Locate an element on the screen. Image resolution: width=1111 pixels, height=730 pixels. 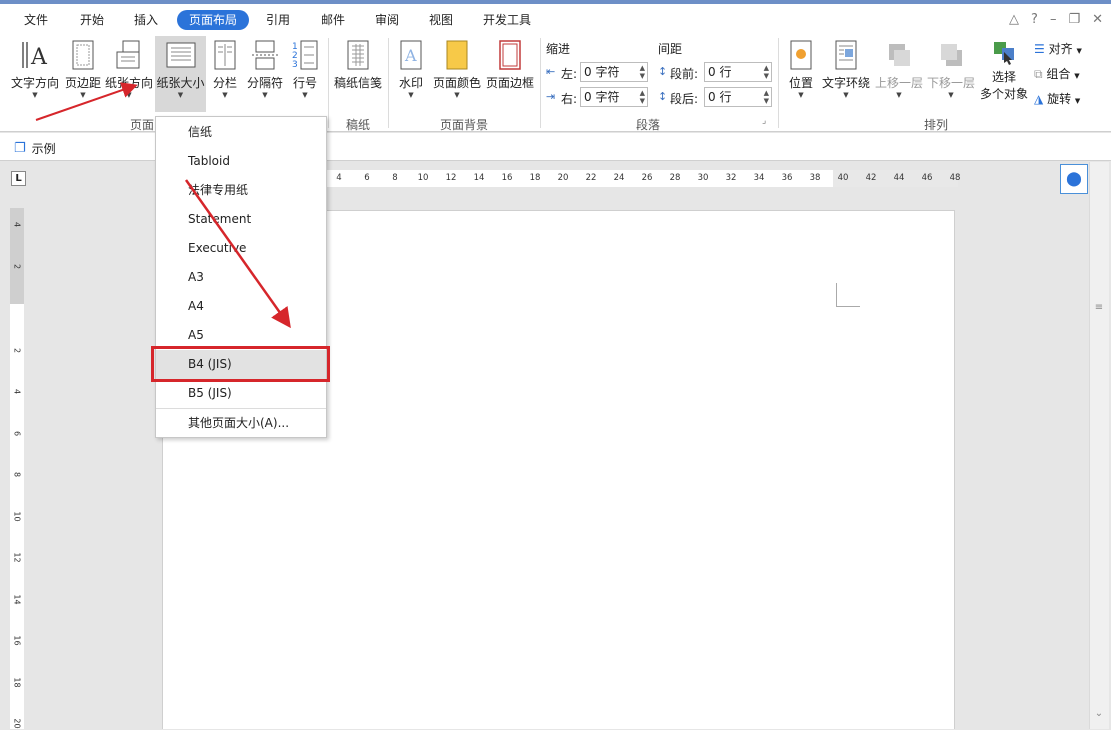
tab-mailings: 邮件 is located at coordinates (333, 20).